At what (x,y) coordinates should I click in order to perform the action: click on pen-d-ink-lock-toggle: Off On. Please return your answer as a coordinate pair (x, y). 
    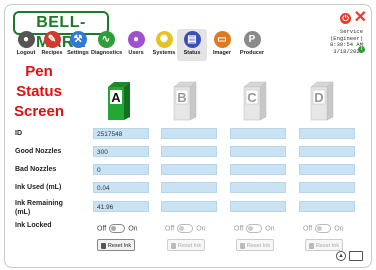
    Looking at the image, I should click on (323, 228).